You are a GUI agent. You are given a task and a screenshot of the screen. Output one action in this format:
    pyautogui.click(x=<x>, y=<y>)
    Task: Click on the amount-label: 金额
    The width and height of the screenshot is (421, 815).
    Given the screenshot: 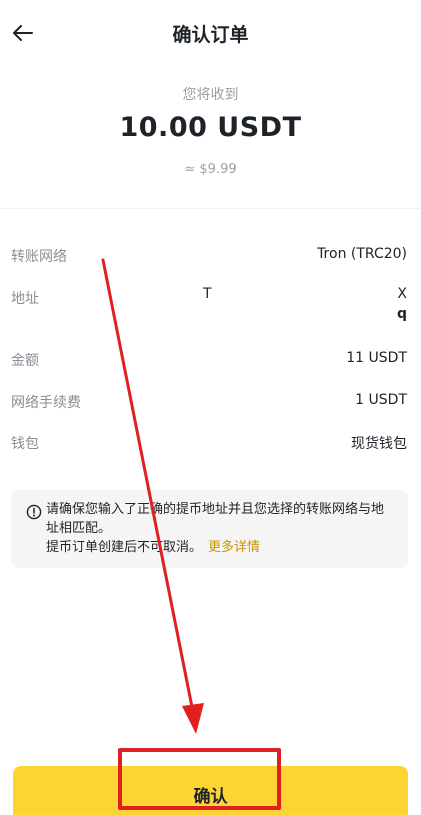 What is the action you would take?
    pyautogui.click(x=25, y=361)
    